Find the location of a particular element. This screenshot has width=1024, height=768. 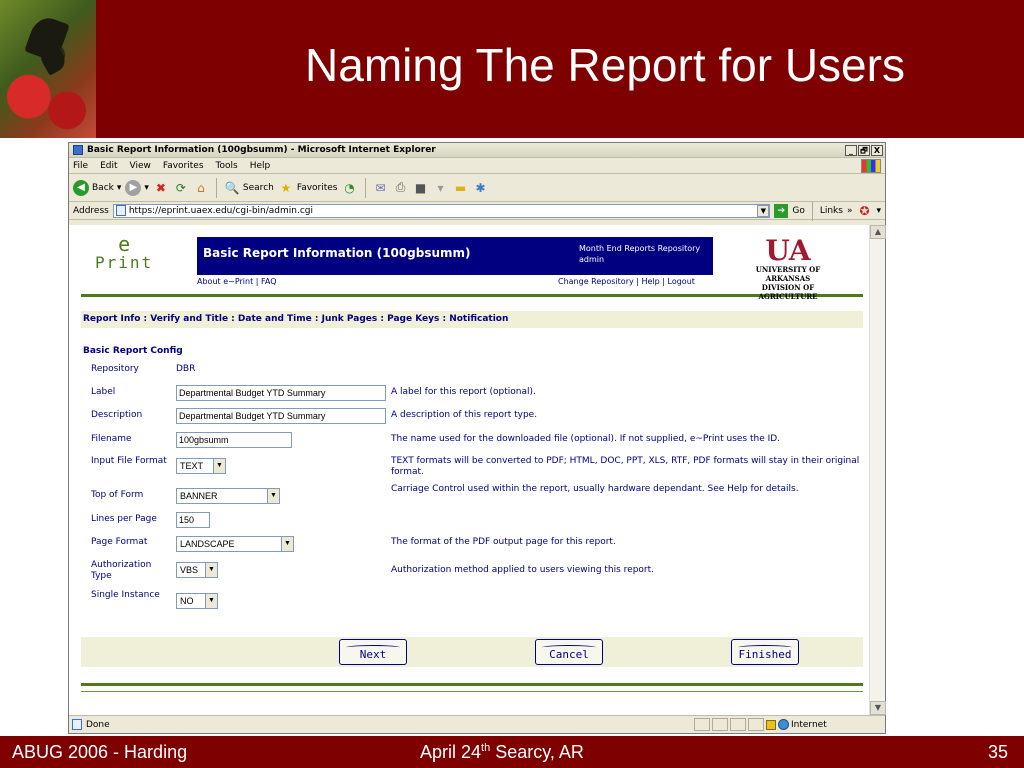

go-button: Go is located at coordinates (798, 211).